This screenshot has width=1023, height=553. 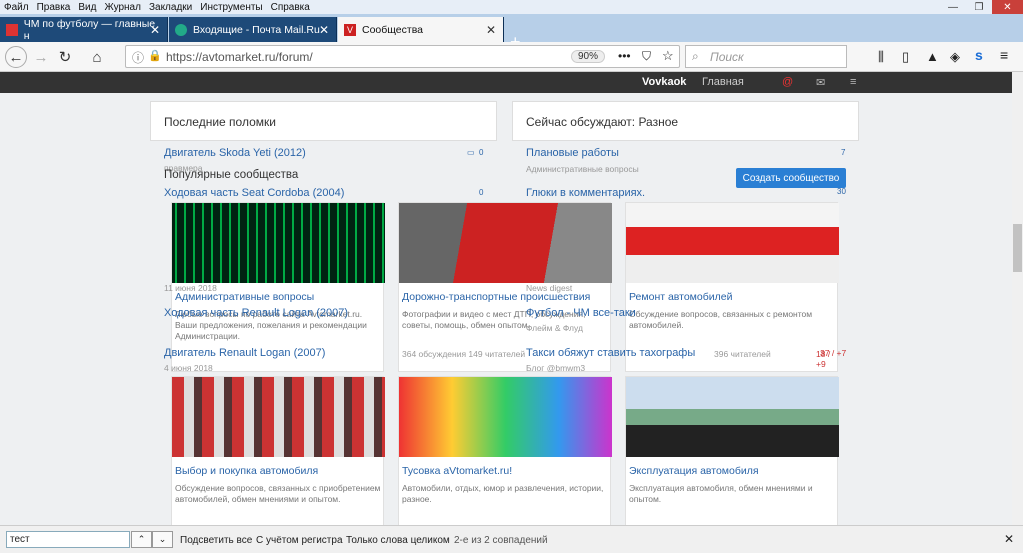 I want to click on minimize-button: —, so click(x=953, y=7).